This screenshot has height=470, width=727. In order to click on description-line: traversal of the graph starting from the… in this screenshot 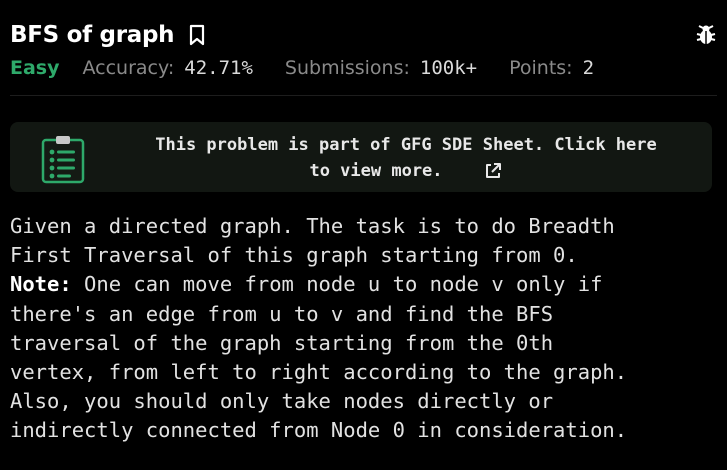, I will do `click(282, 342)`.